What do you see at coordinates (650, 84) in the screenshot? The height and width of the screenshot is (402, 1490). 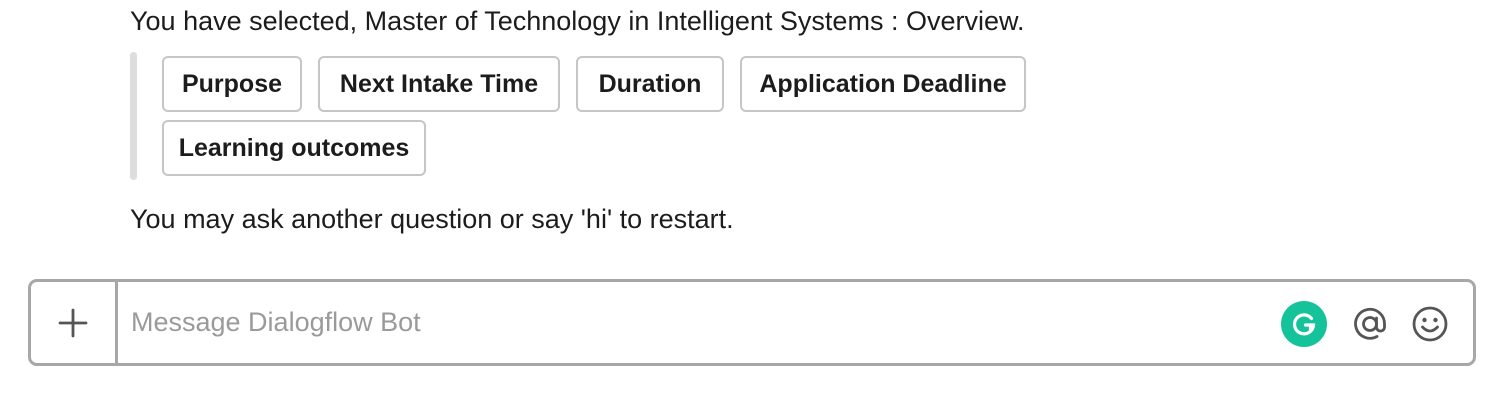 I see `duration-button: Duration` at bounding box center [650, 84].